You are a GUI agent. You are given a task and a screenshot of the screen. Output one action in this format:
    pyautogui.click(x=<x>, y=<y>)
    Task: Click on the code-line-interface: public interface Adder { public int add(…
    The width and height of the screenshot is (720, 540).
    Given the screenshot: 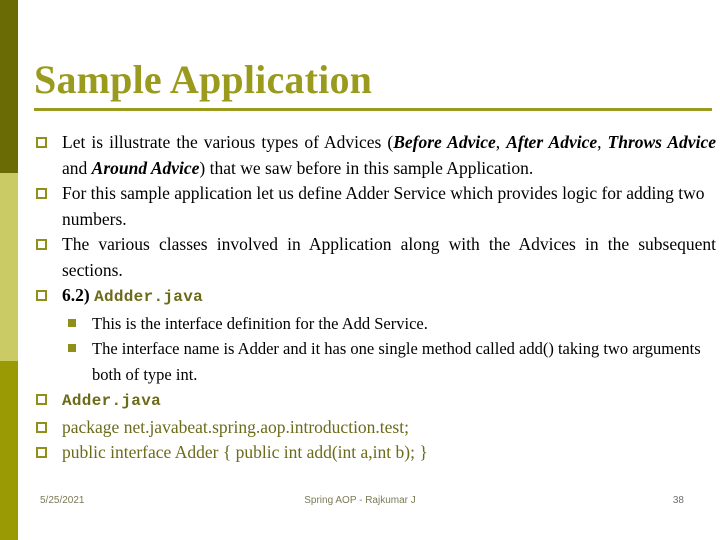 What is the action you would take?
    pyautogui.click(x=245, y=452)
    